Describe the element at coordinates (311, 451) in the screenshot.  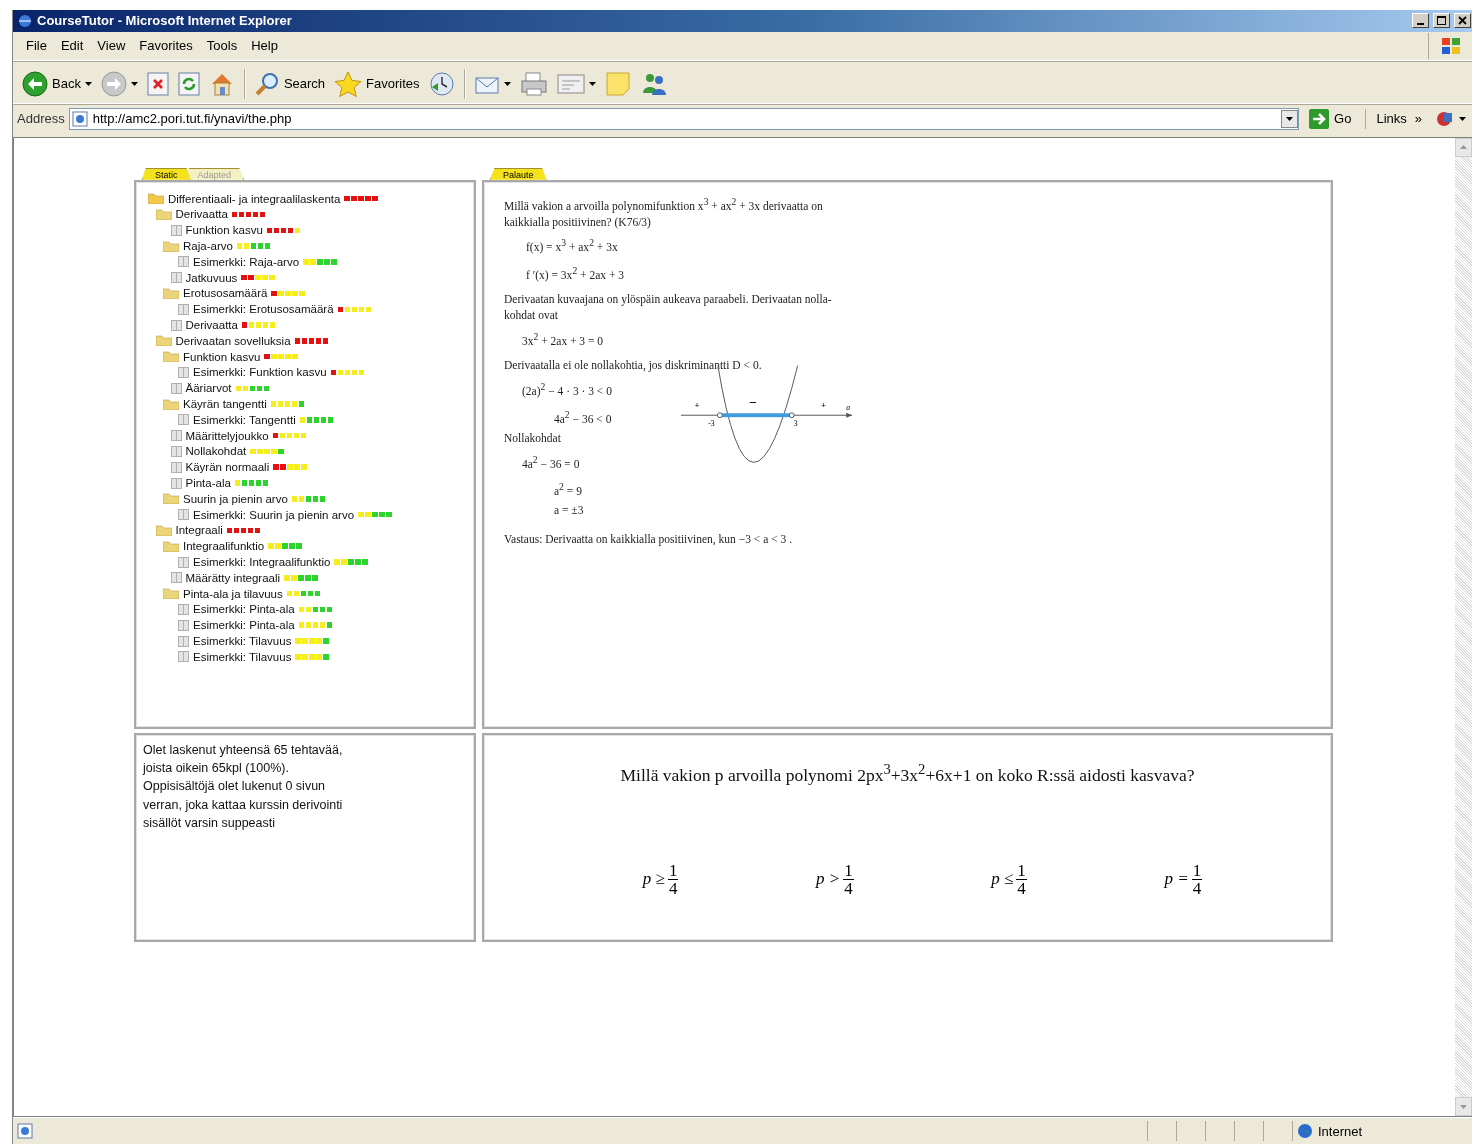
I see `tree-item: Nollakohdat` at that location.